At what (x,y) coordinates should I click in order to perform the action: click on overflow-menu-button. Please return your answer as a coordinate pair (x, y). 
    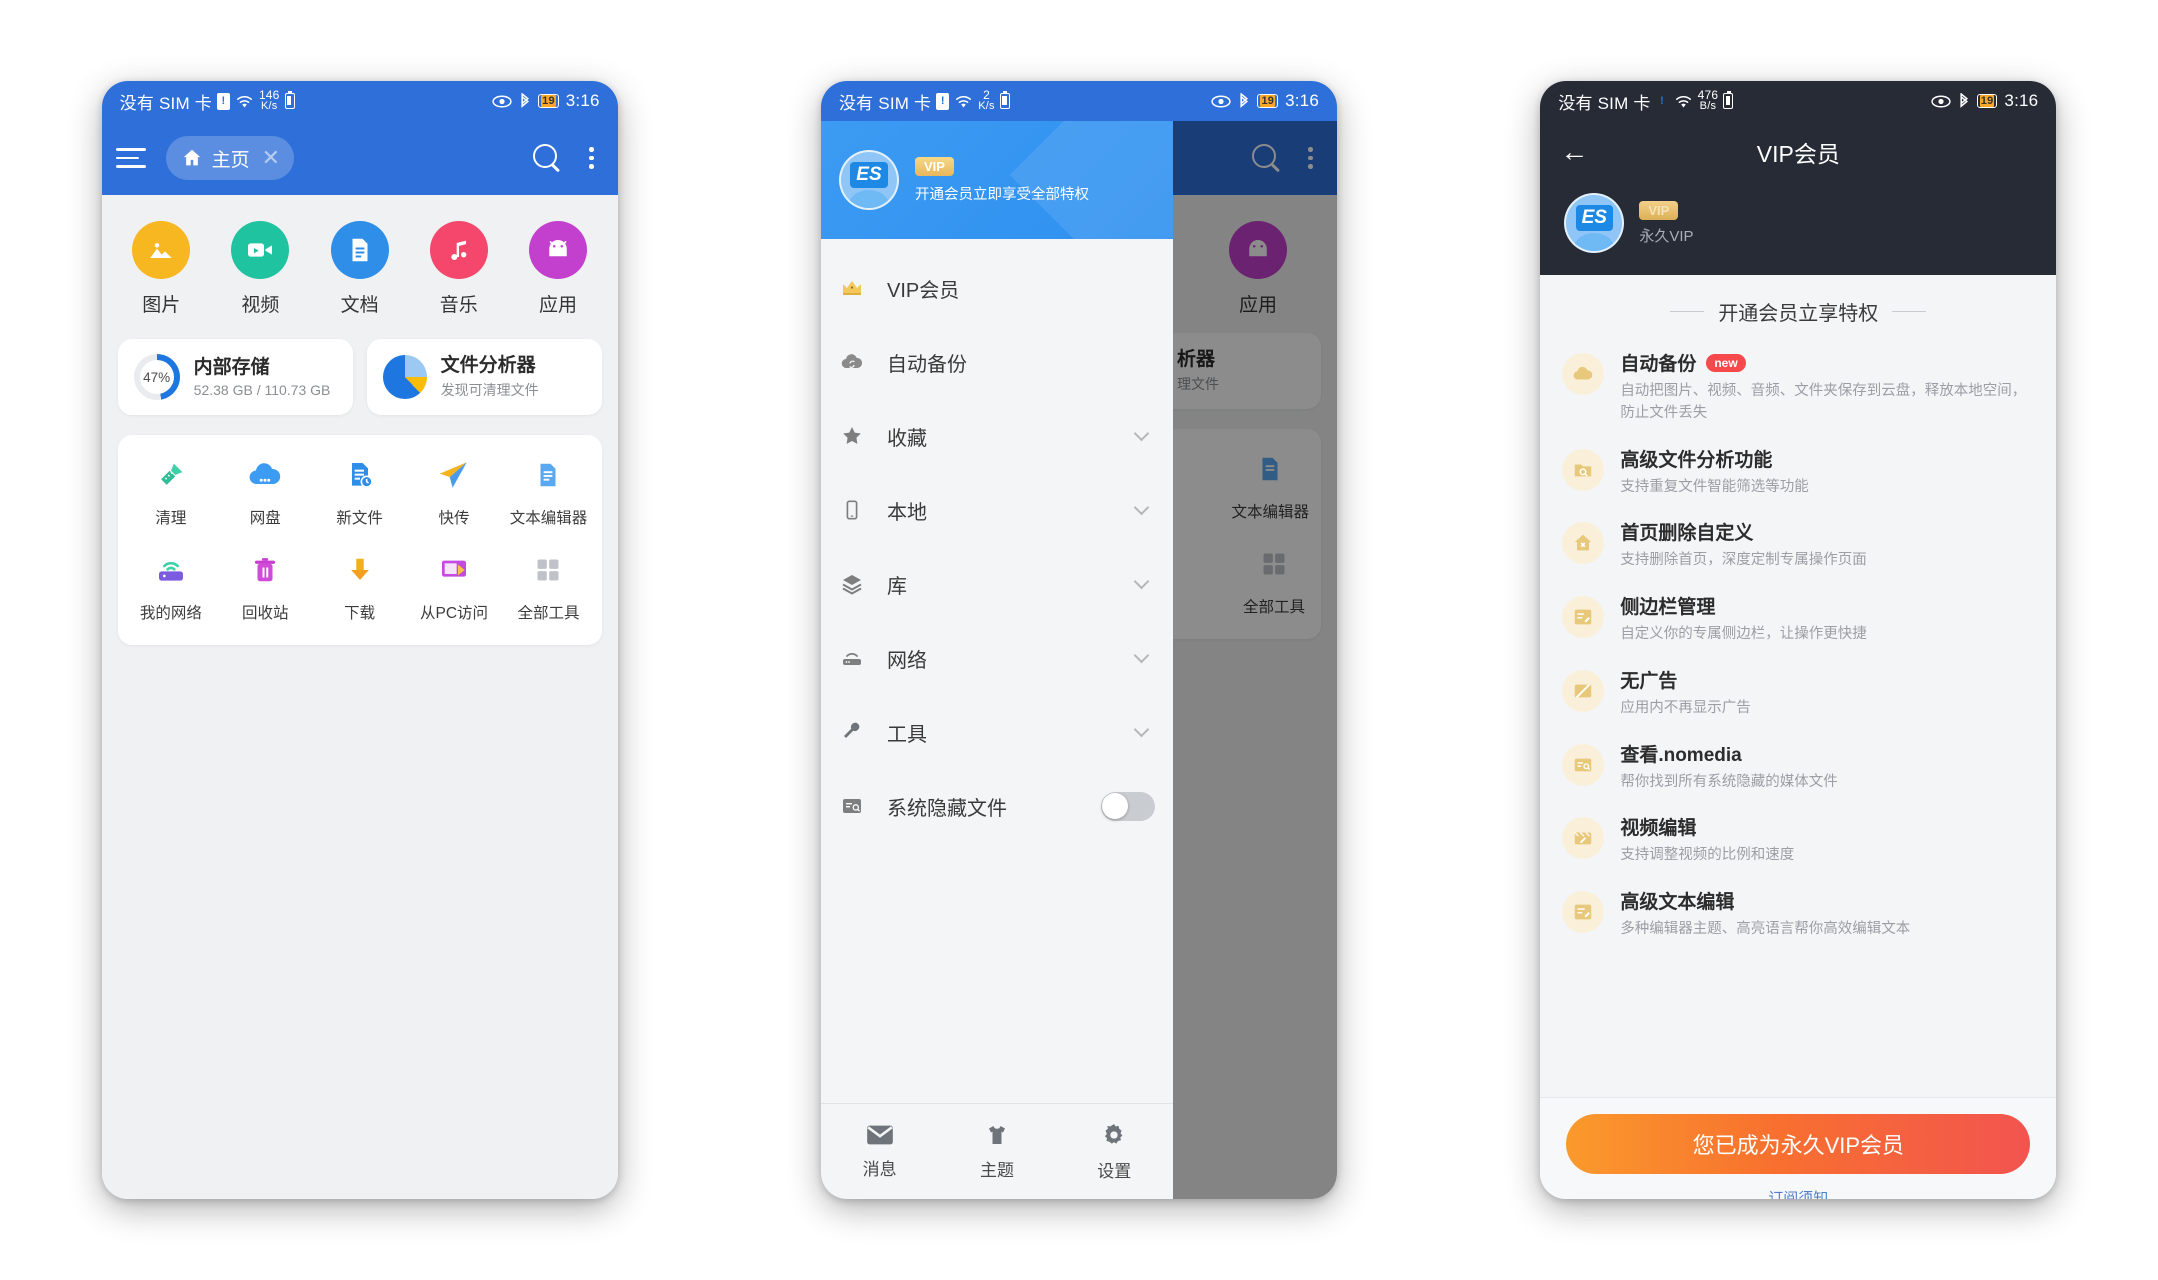
    Looking at the image, I should click on (591, 158).